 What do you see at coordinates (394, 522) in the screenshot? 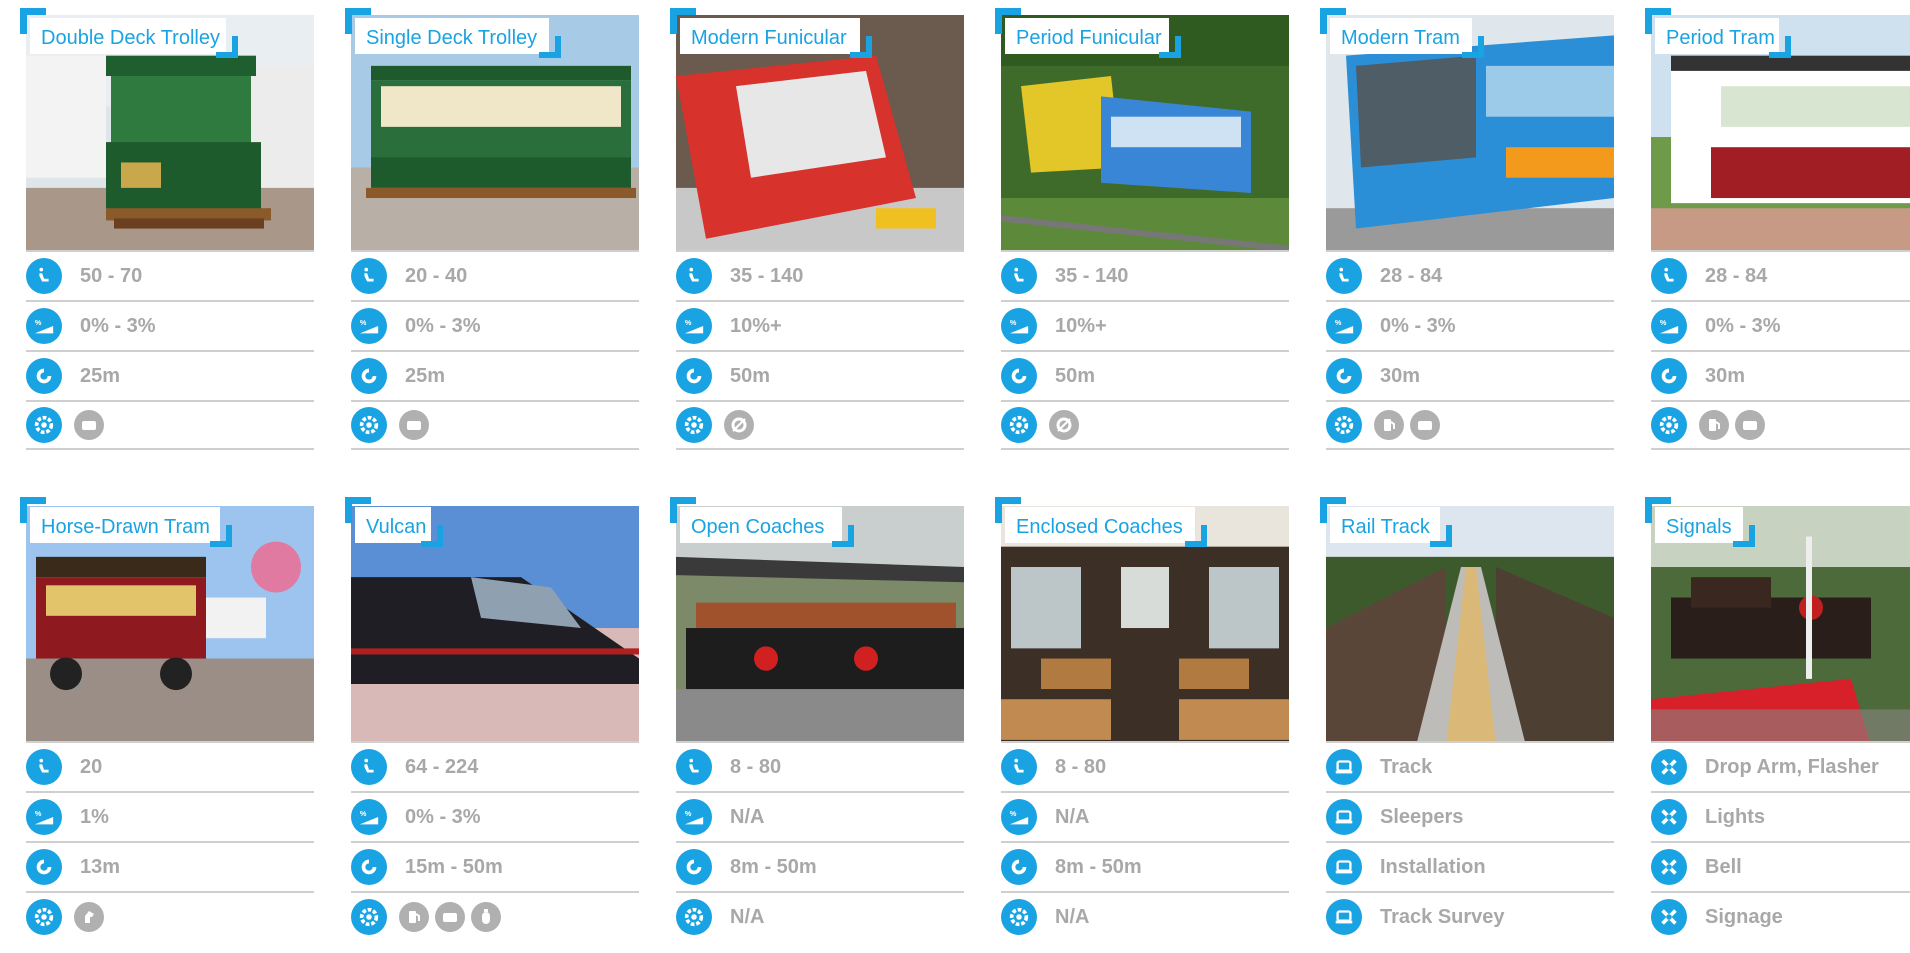
I see `title-tag: Vulcan` at bounding box center [394, 522].